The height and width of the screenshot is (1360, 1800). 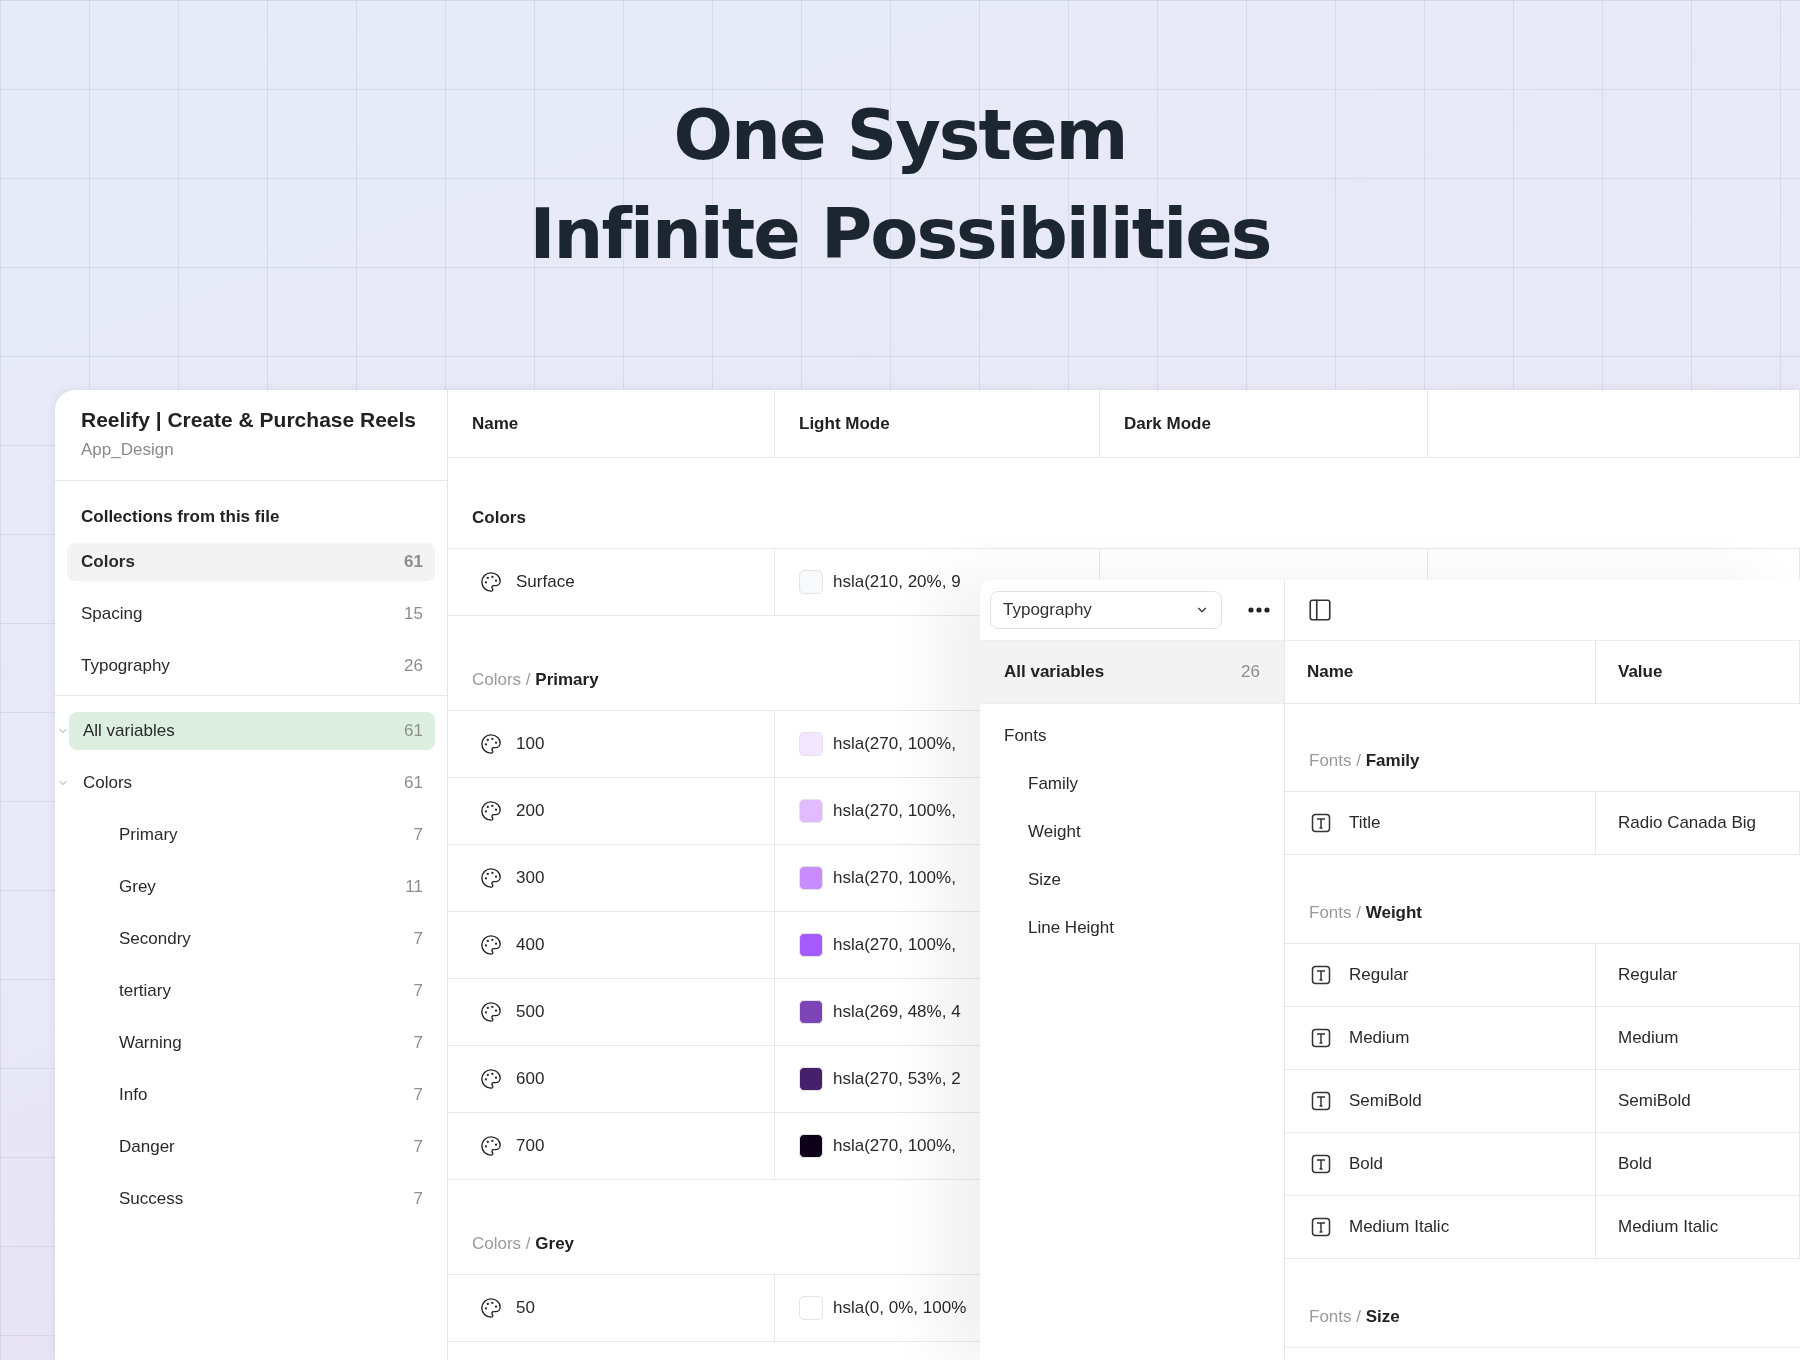 What do you see at coordinates (611, 878) in the screenshot?
I see `table-cell: 300` at bounding box center [611, 878].